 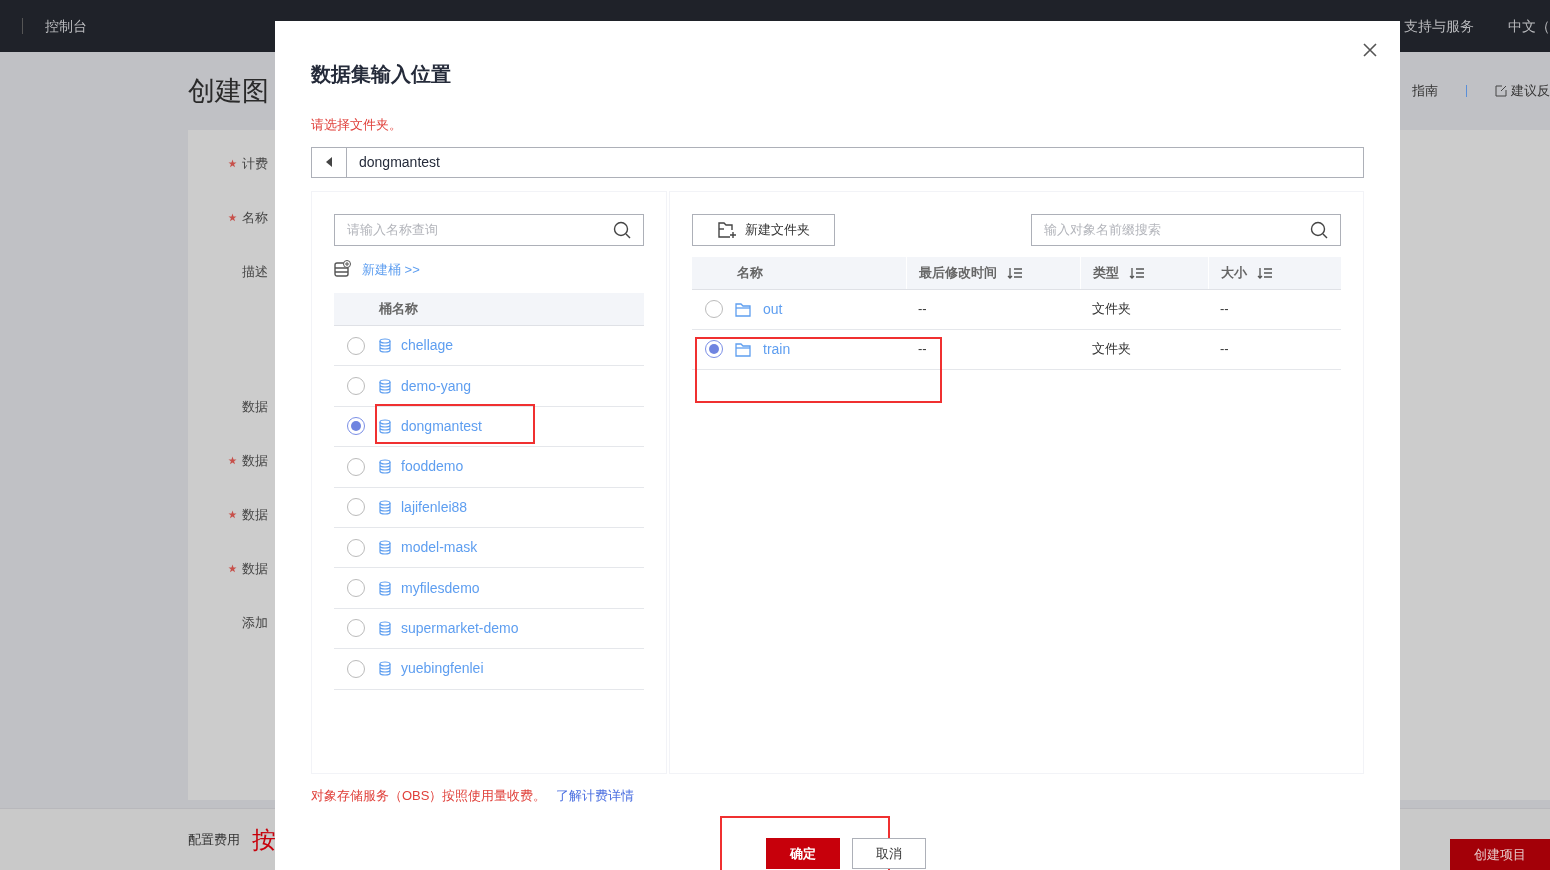 I want to click on field-label: 名称, so click(x=255, y=218).